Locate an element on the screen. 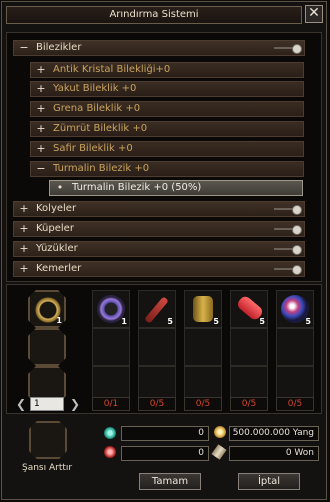  next-page-icon: ❯ is located at coordinates (75, 404).